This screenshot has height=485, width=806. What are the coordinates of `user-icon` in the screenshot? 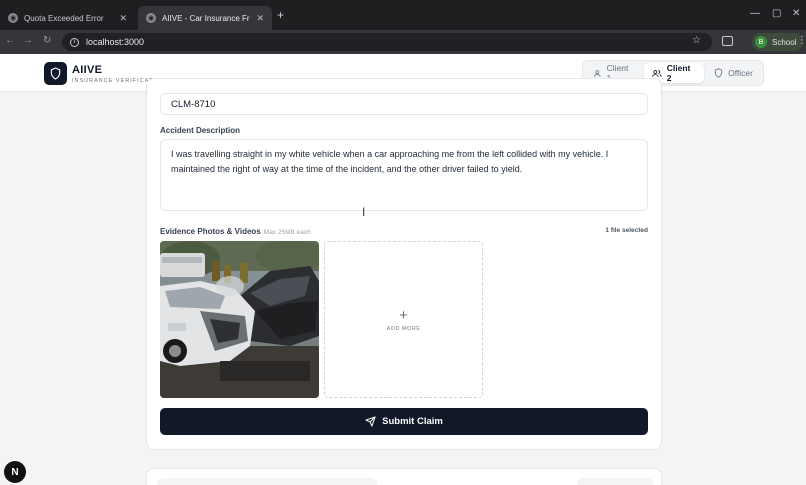 It's located at (597, 73).